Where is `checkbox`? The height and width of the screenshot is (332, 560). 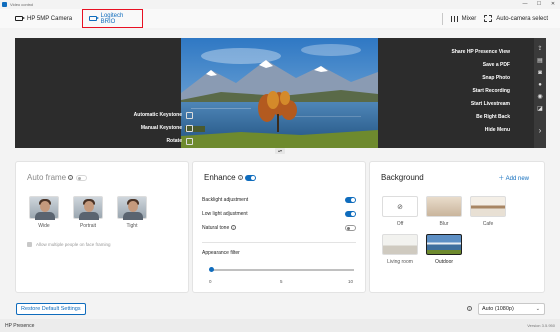 checkbox is located at coordinates (29, 244).